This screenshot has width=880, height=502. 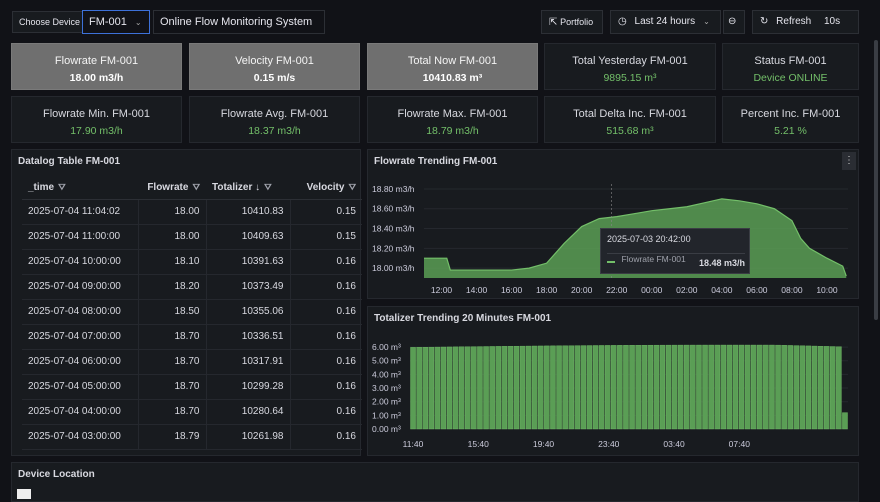 I want to click on table-cell: 10336.51, so click(x=247, y=337).